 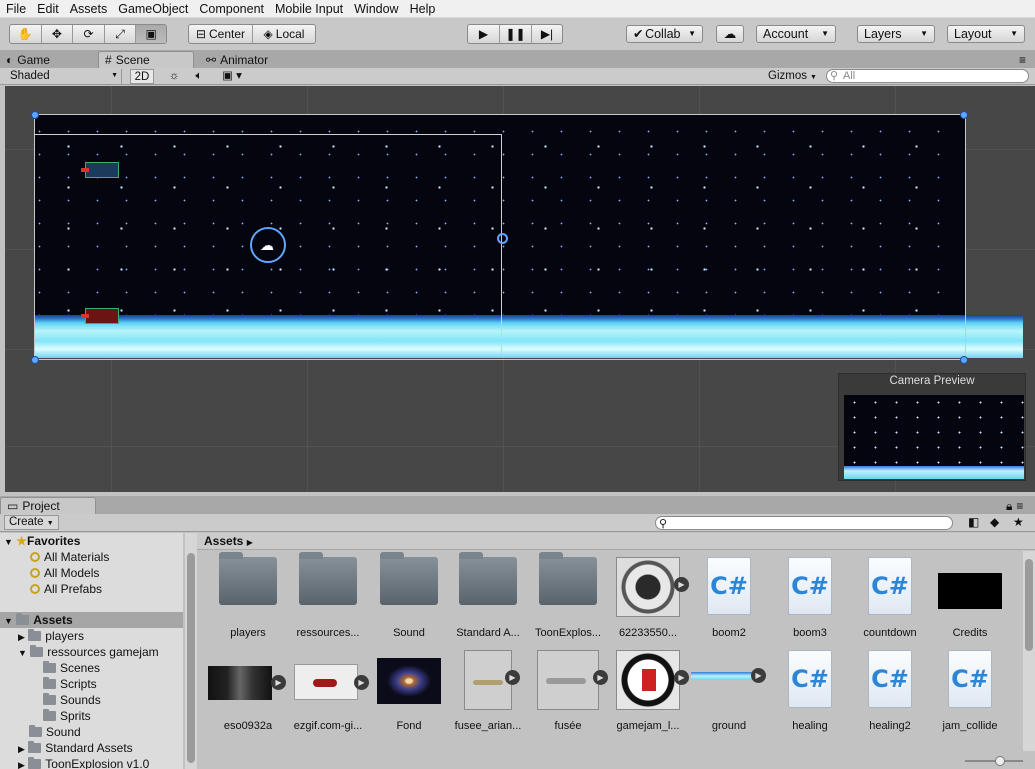 I want to click on asset-fusee: ▶ fusée, so click(x=568, y=689).